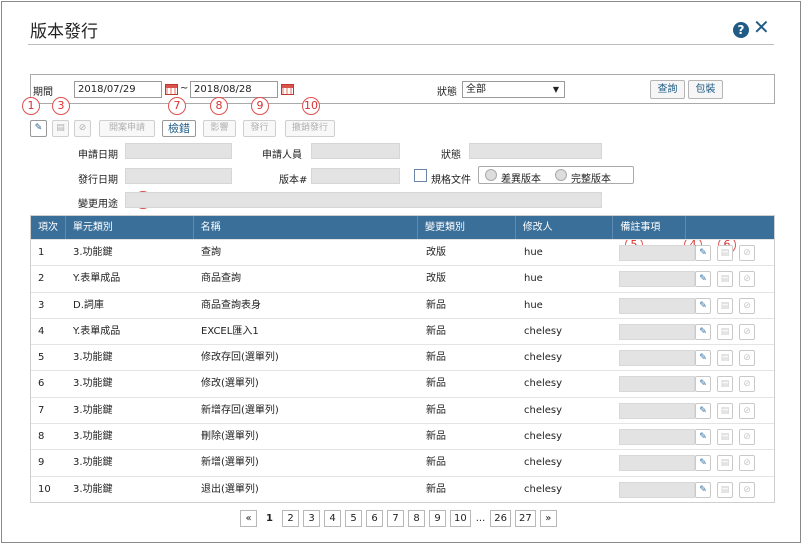 This screenshot has height=545, width=803. What do you see at coordinates (561, 175) in the screenshot?
I see `full-version-radio` at bounding box center [561, 175].